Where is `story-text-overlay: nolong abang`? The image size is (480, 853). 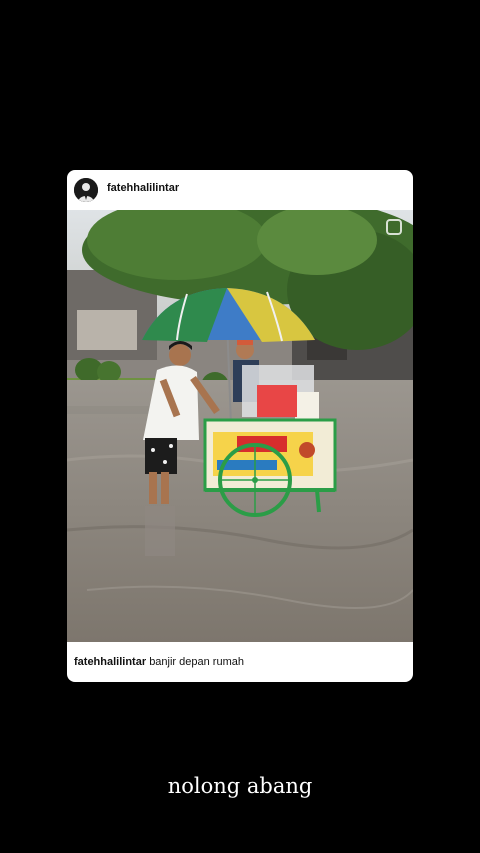 story-text-overlay: nolong abang is located at coordinates (240, 786).